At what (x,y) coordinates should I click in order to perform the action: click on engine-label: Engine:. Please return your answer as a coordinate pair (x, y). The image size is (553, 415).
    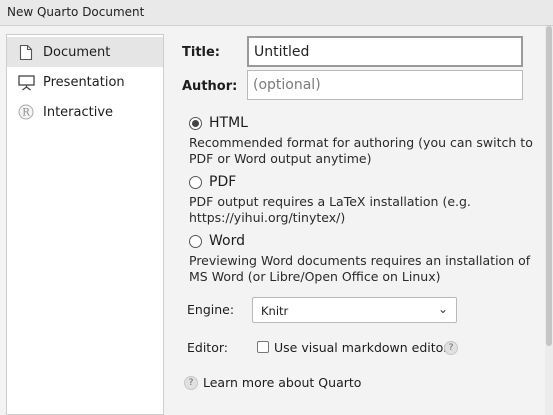
    Looking at the image, I should click on (211, 309).